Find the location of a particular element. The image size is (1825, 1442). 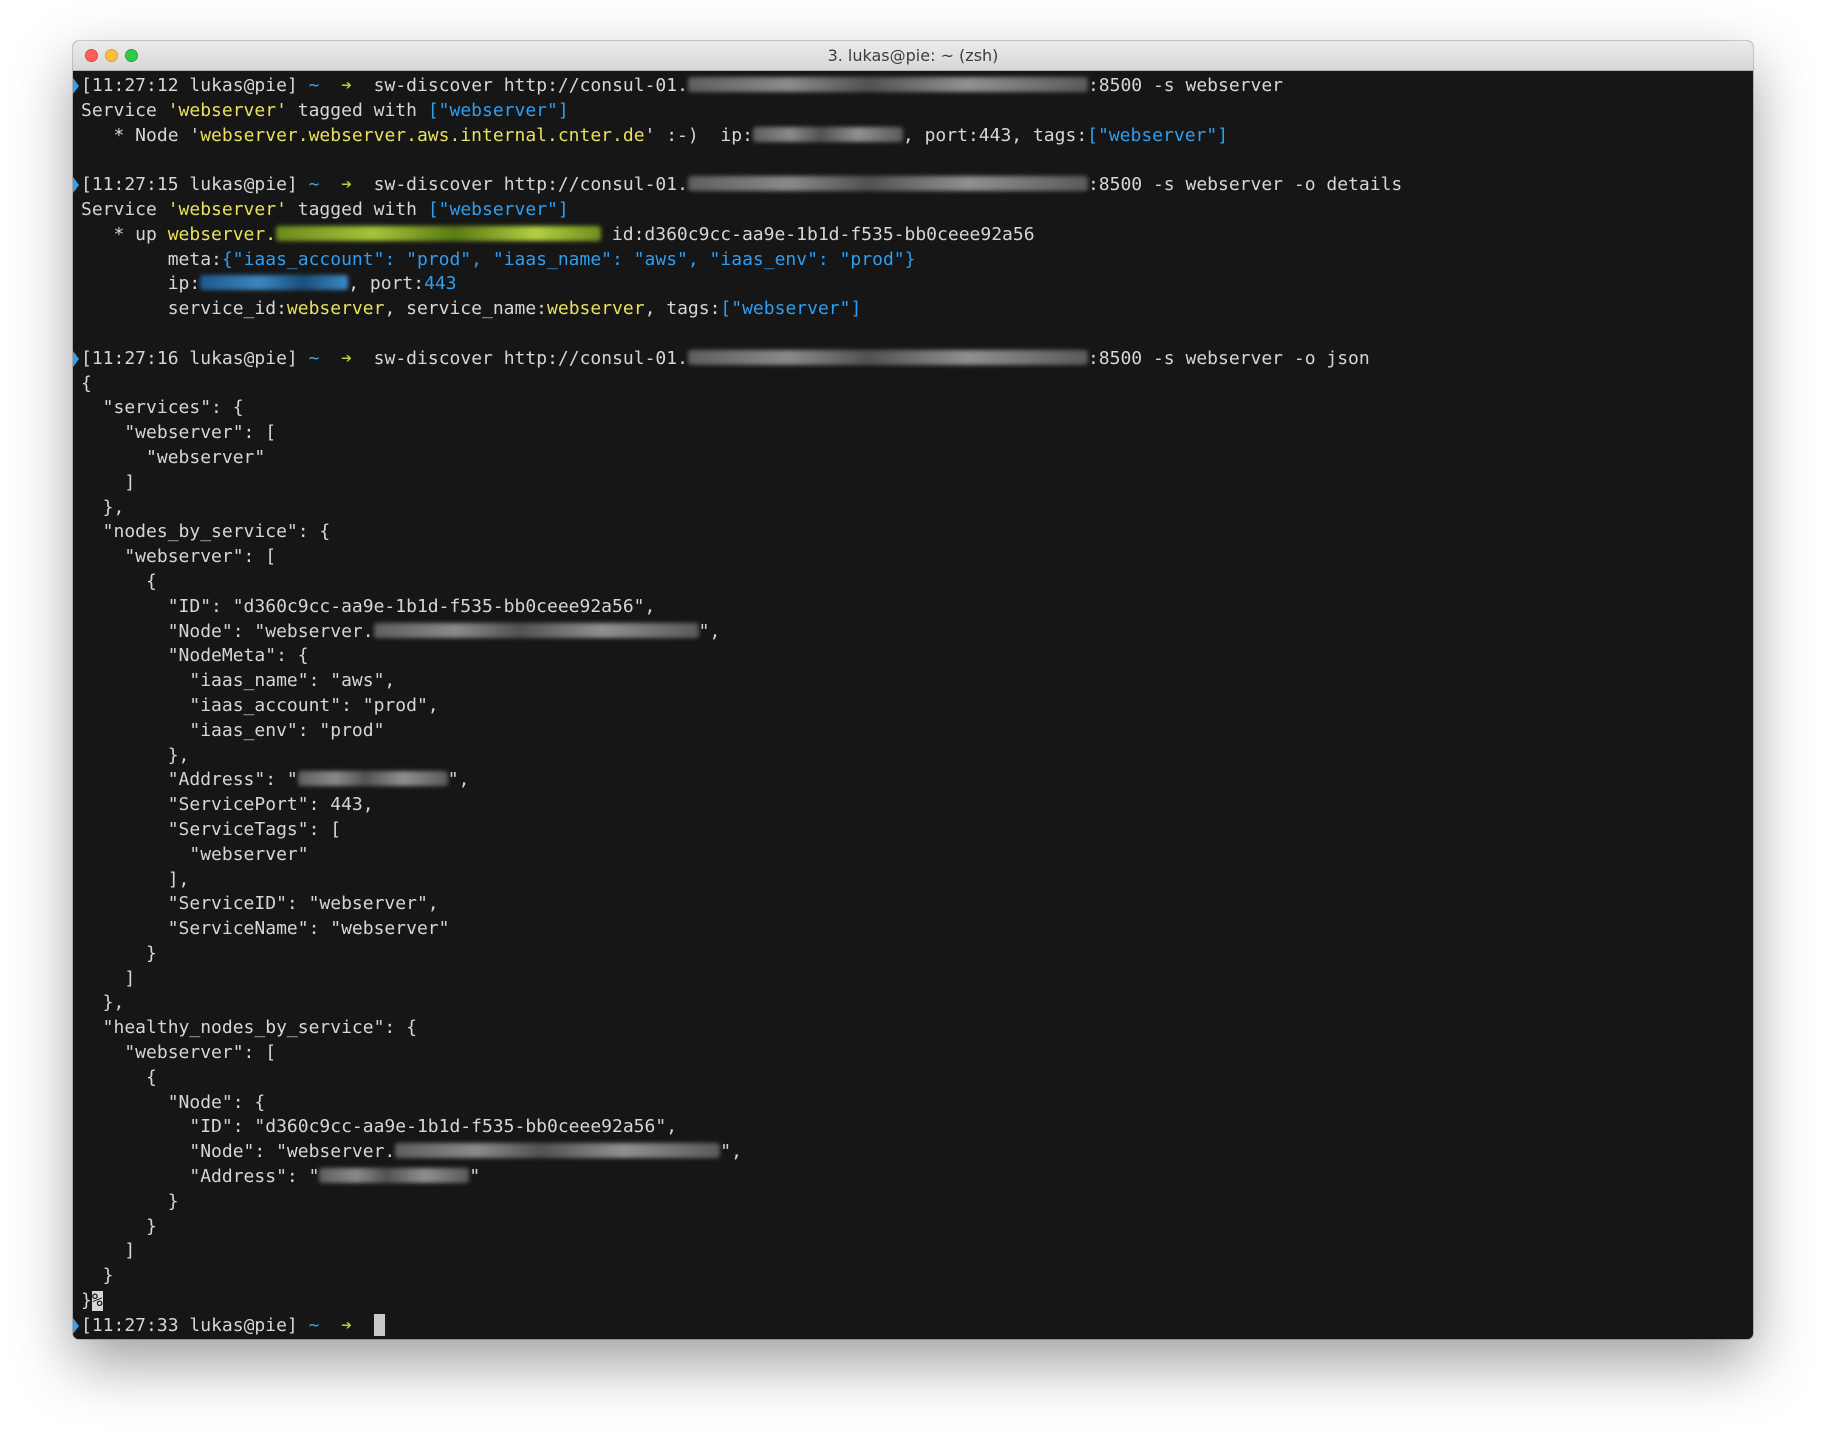

prompt-line: [11:27:33 lukas@pie] ~ ➔ is located at coordinates (913, 1326).